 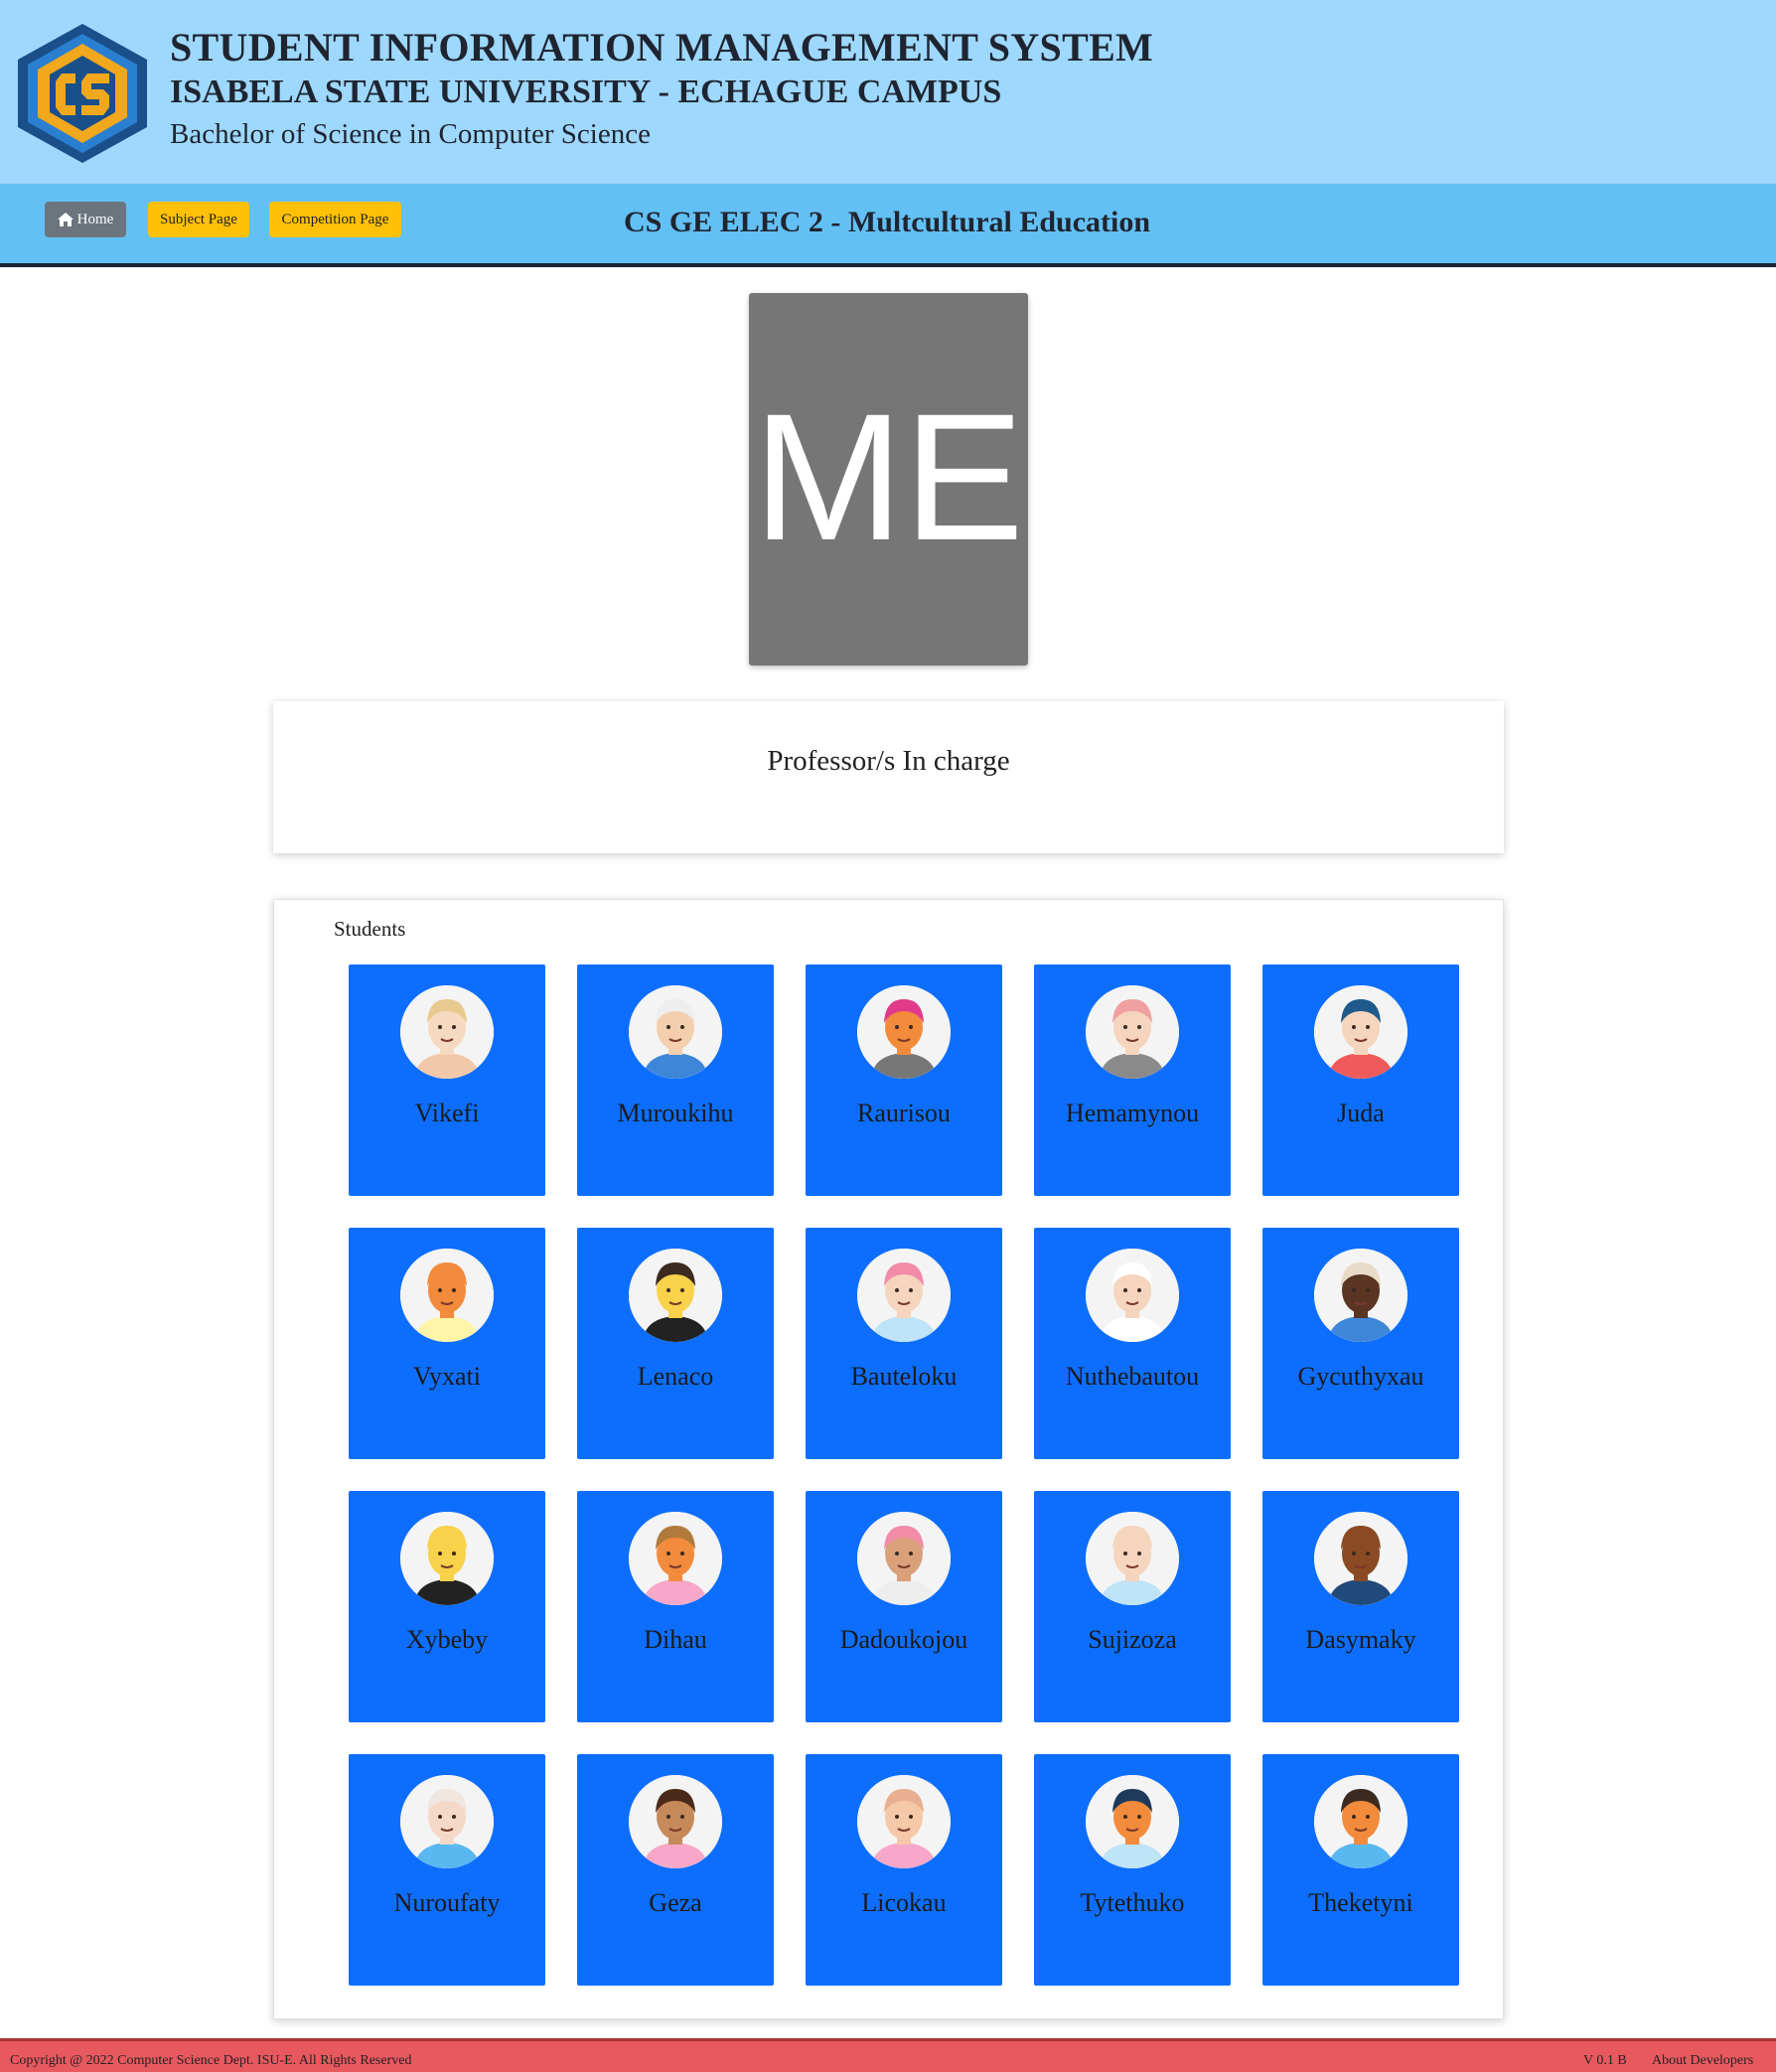 I want to click on student-card: Sujizoza, so click(x=1132, y=1606).